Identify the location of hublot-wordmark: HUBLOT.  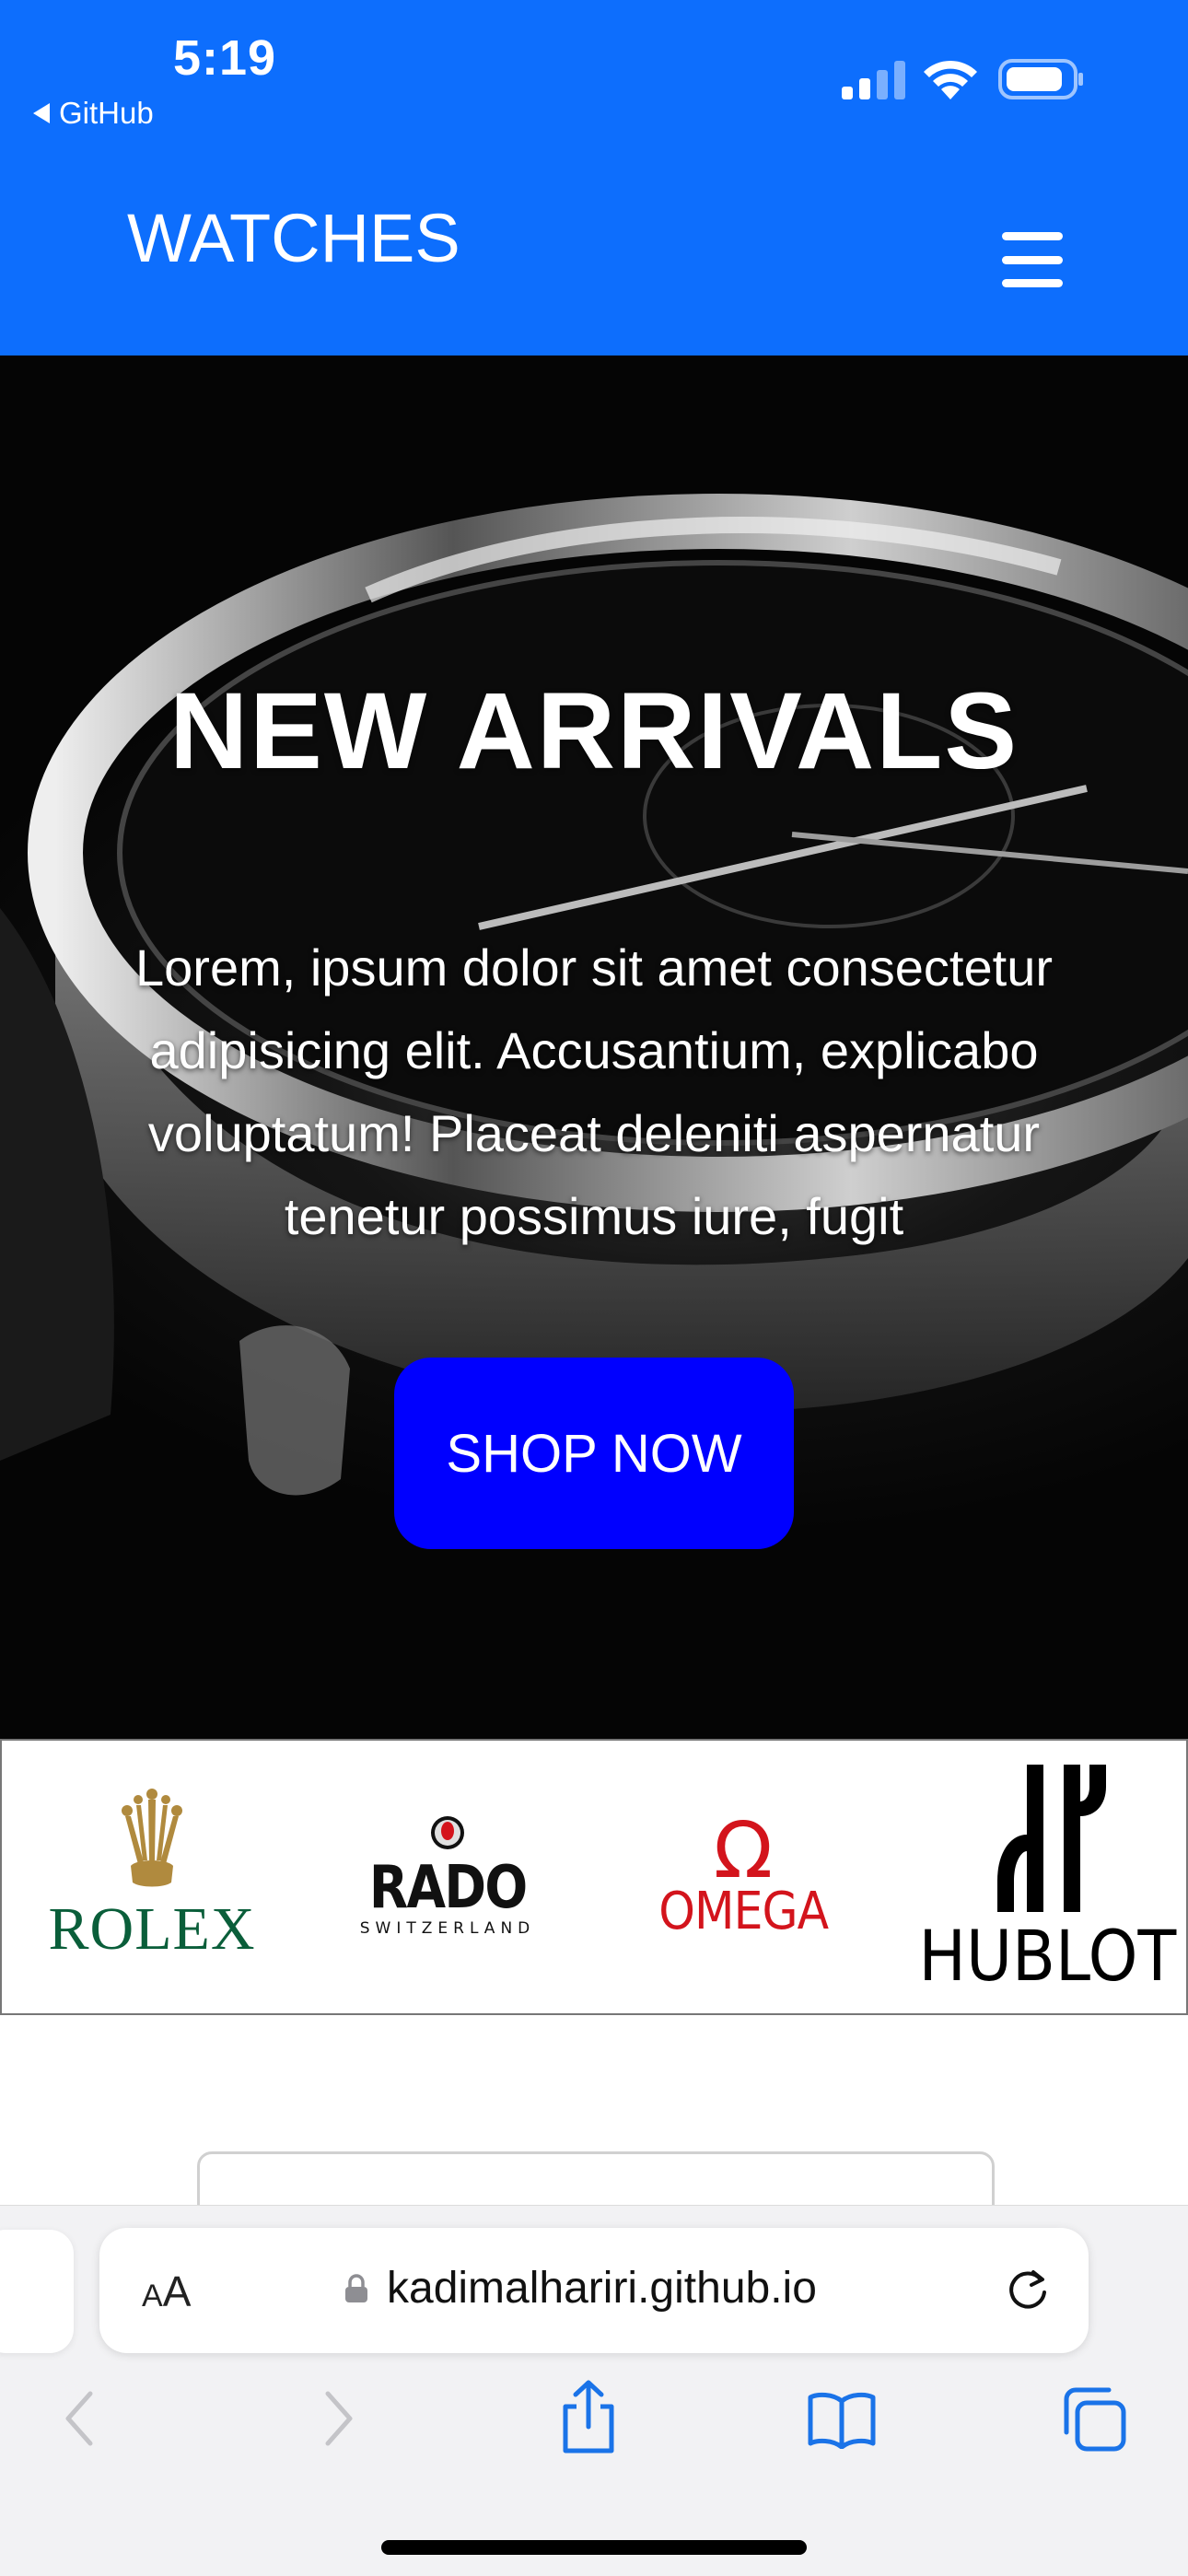
(1047, 1956).